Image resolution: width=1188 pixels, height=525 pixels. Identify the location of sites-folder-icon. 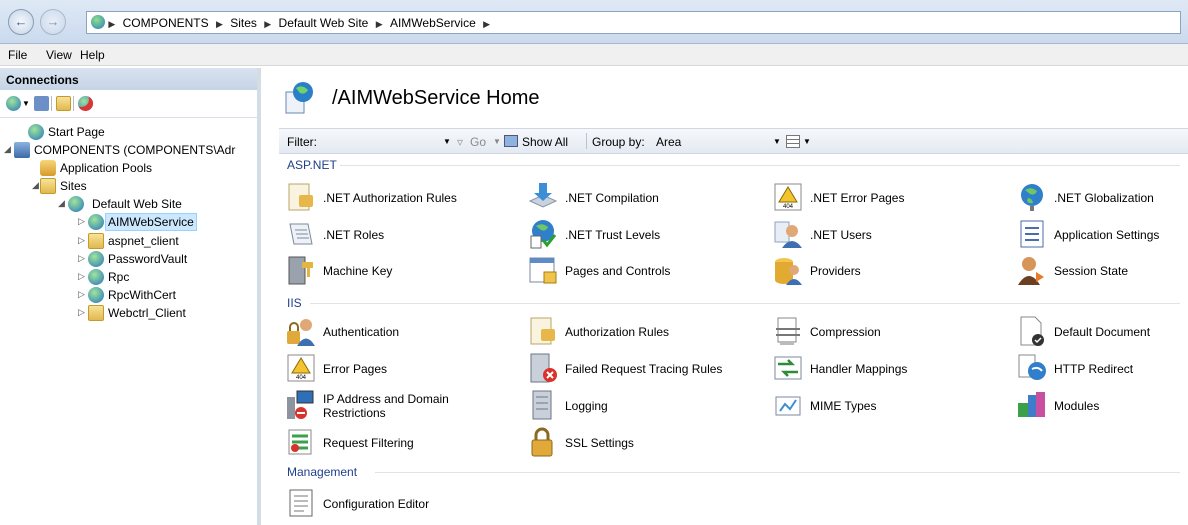
(48, 186).